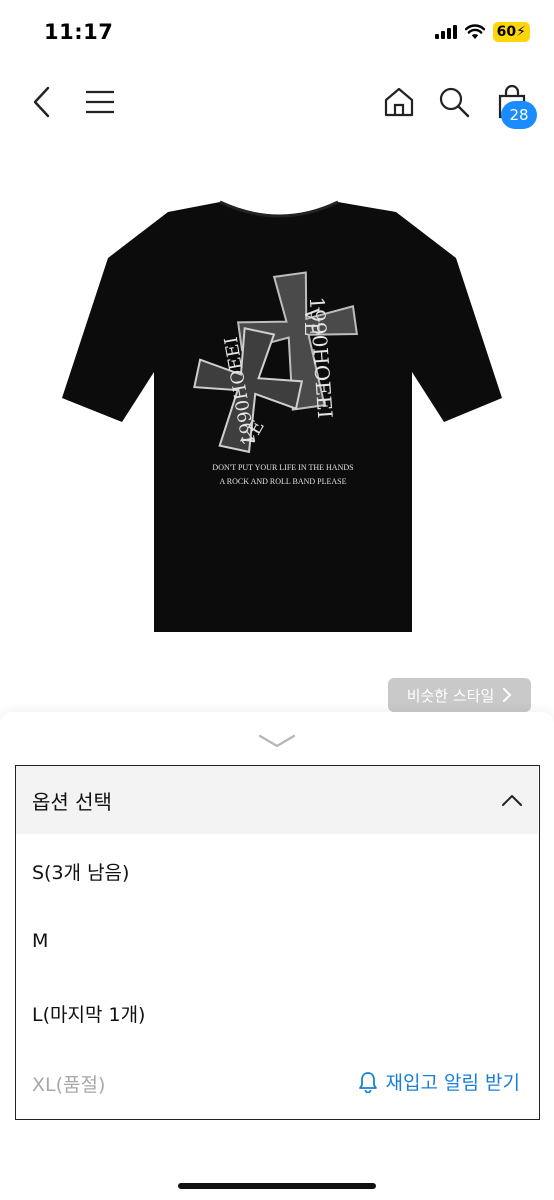 This screenshot has height=1200, width=554. Describe the element at coordinates (282, 481) in the screenshot. I see `print-line-2: A ROCK AND ROLL BAND PLEASE` at that location.